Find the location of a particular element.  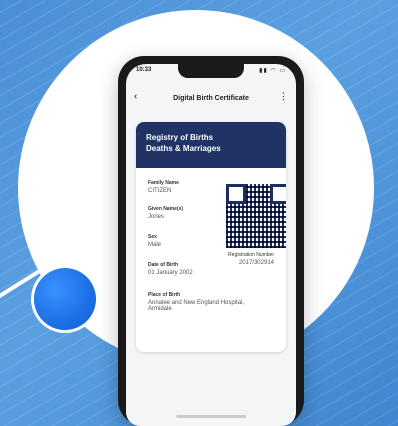

status-indicators: ▮▮ ◠ ▭ is located at coordinates (272, 71).